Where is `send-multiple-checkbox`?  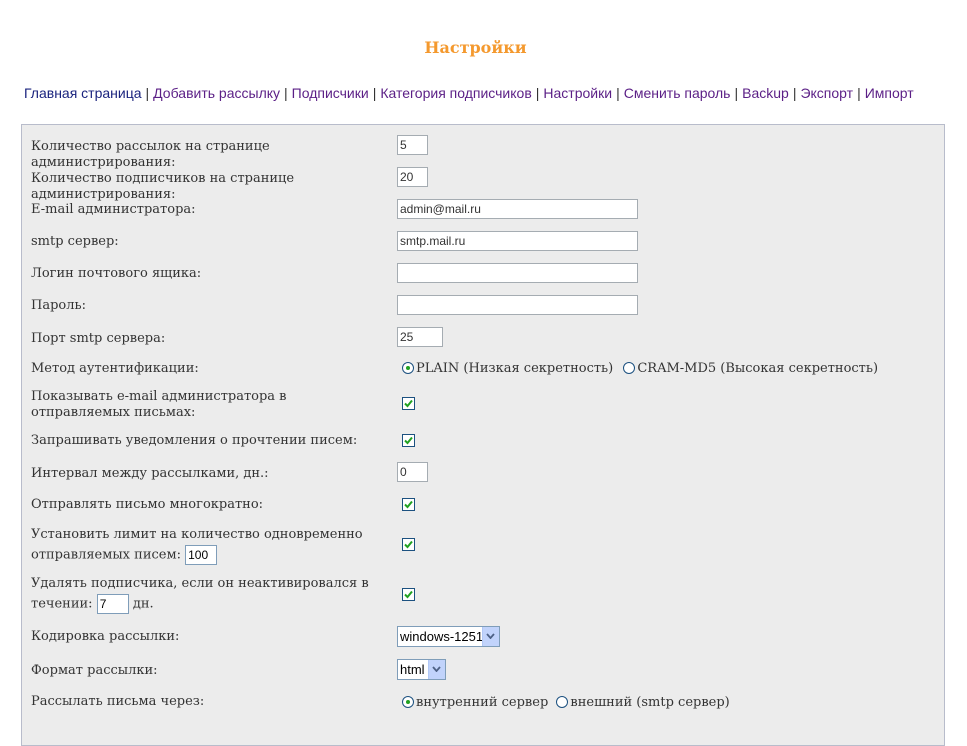
send-multiple-checkbox is located at coordinates (408, 504).